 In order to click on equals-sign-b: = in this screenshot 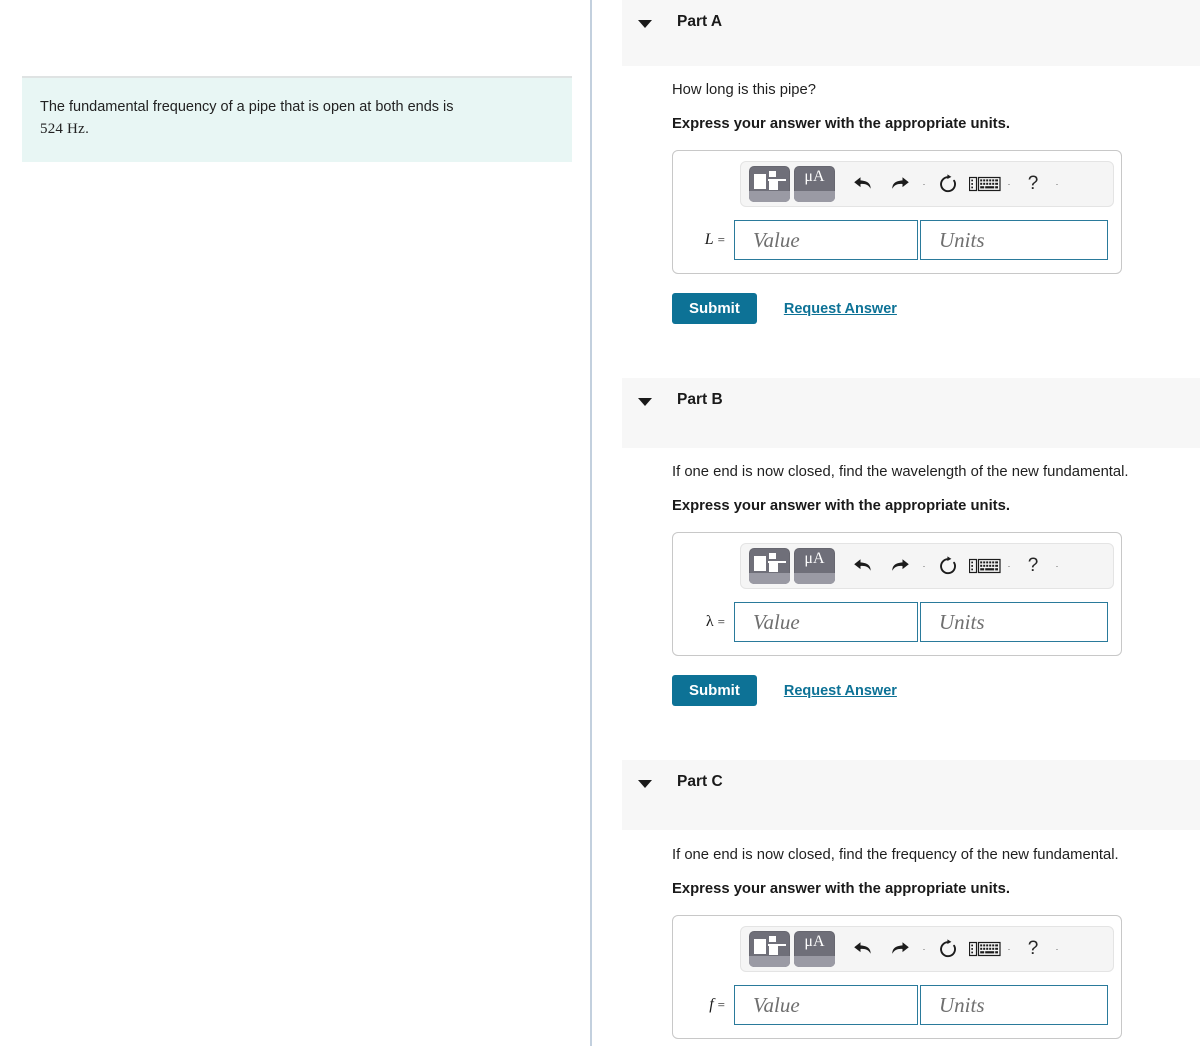, I will do `click(721, 622)`.